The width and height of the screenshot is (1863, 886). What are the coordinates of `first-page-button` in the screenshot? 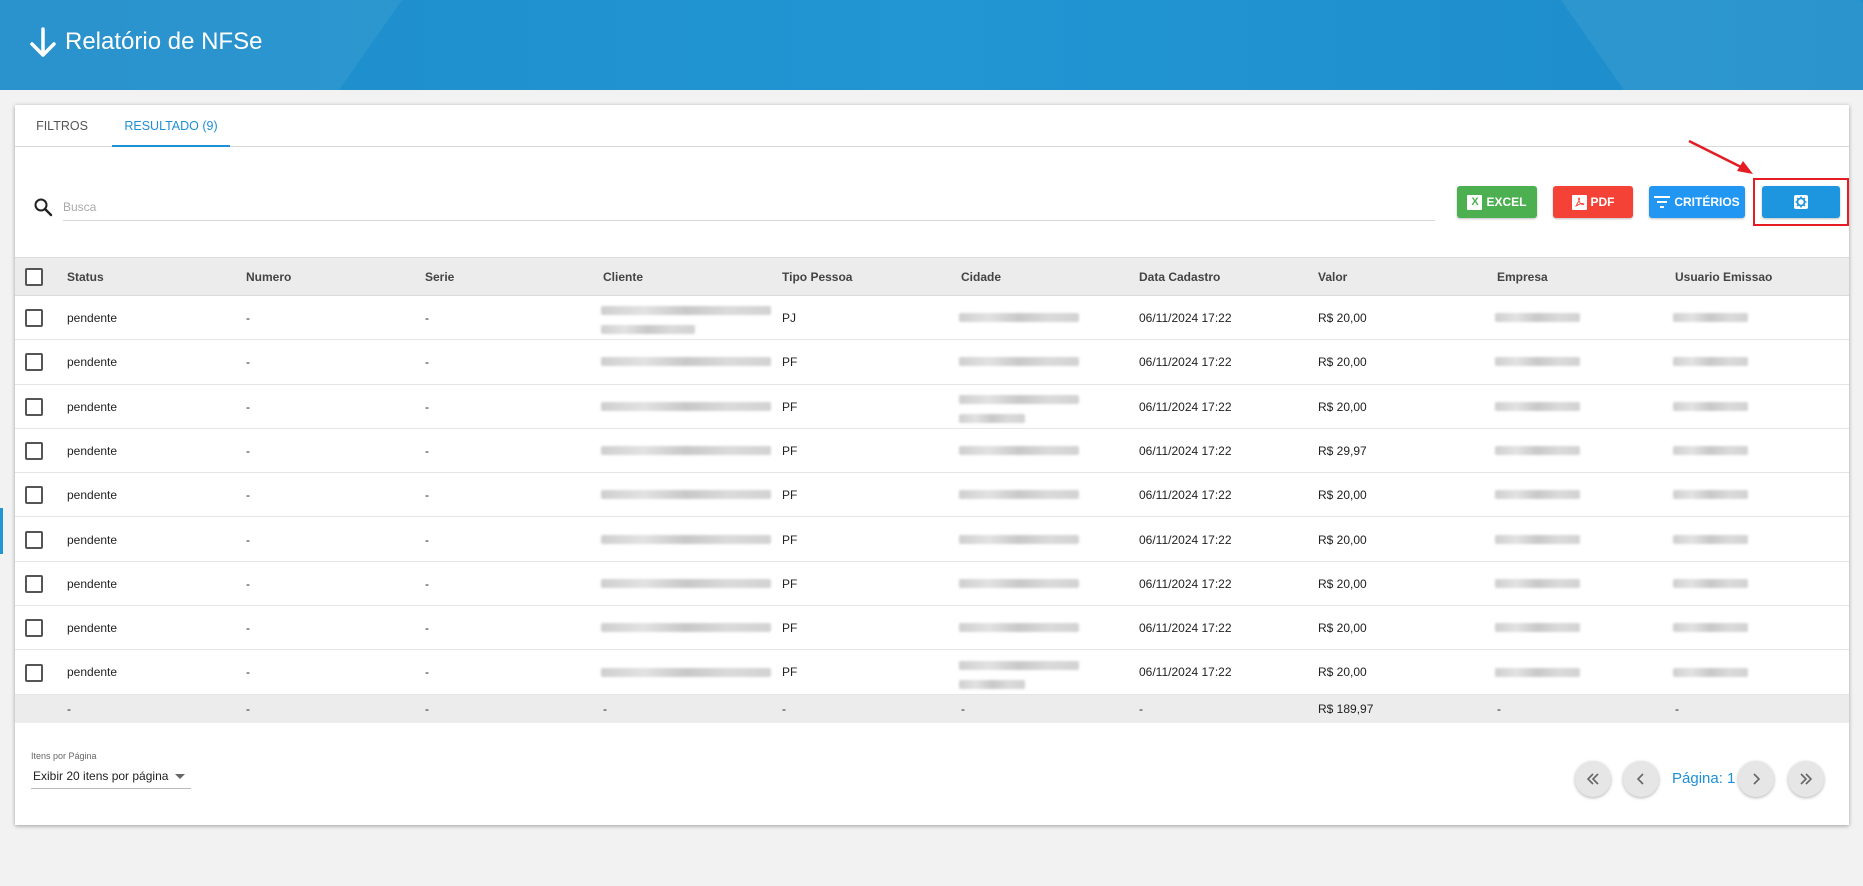 It's located at (1593, 779).